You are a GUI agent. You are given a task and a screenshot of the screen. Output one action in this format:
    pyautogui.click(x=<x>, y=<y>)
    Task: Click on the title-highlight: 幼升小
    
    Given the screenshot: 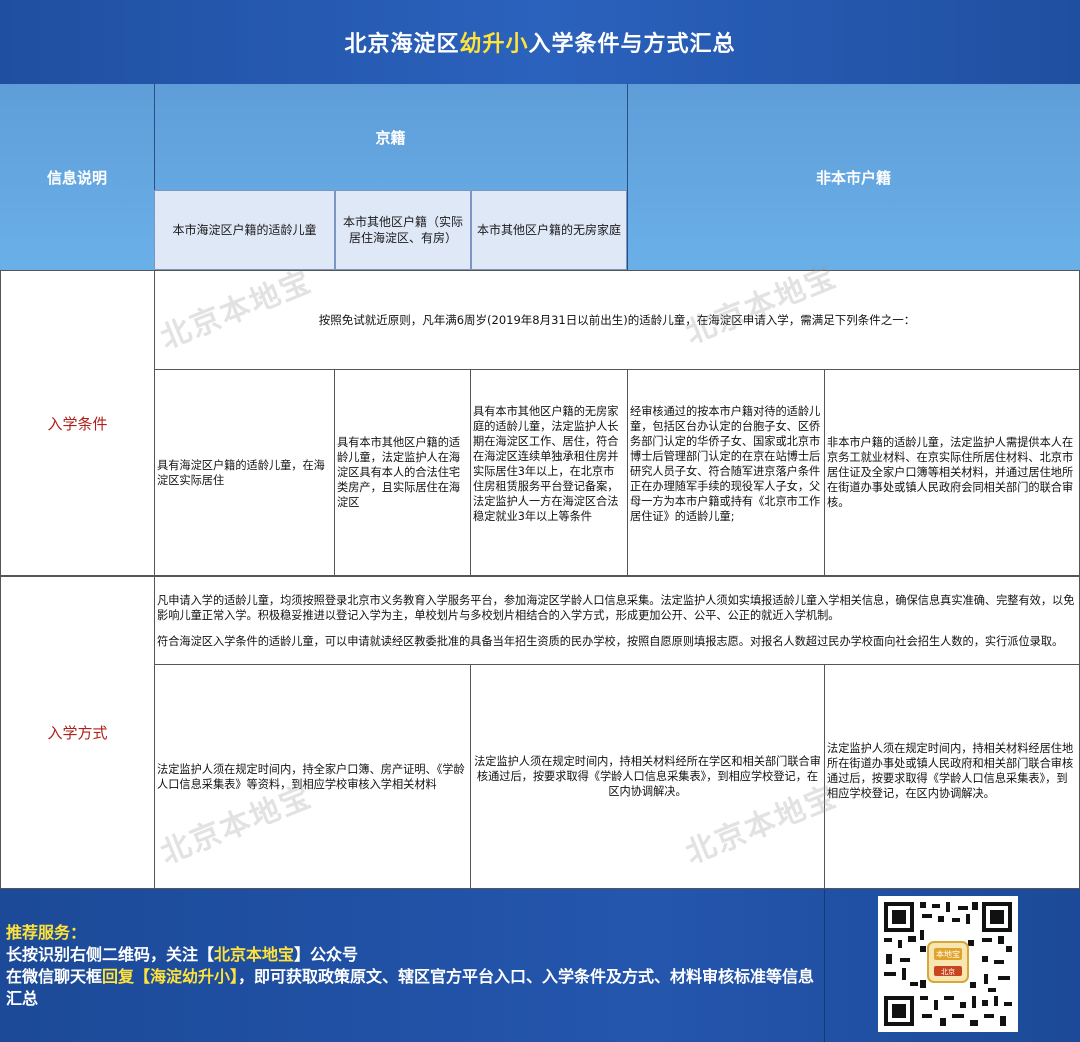 What is the action you would take?
    pyautogui.click(x=494, y=44)
    